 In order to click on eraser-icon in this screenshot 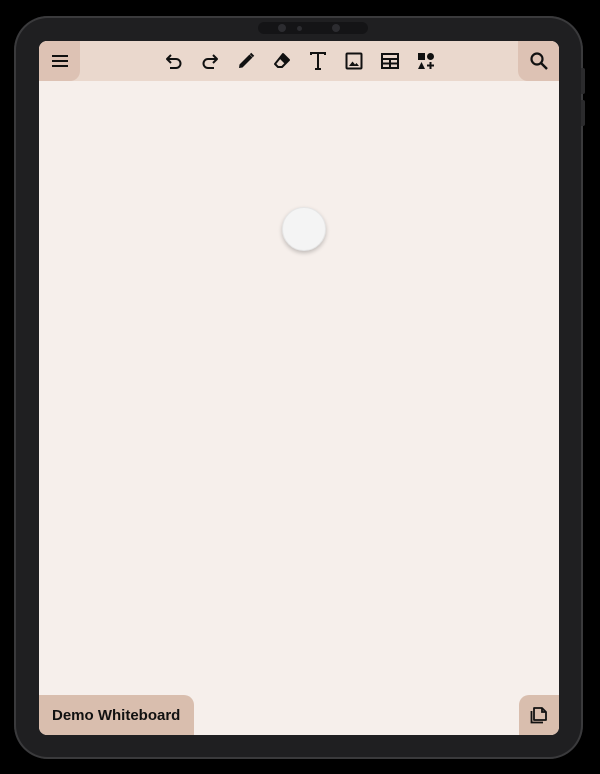, I will do `click(282, 60)`.